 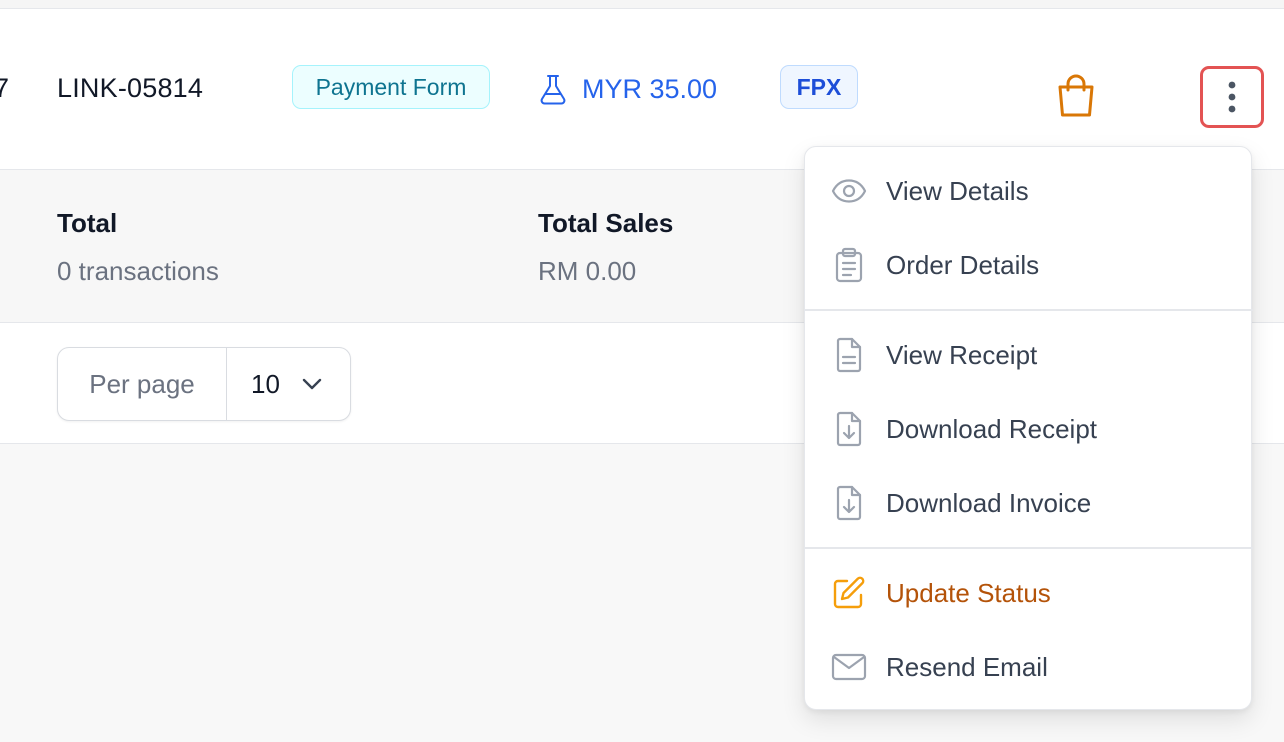 What do you see at coordinates (992, 428) in the screenshot?
I see `menu-item-label: Download Receipt` at bounding box center [992, 428].